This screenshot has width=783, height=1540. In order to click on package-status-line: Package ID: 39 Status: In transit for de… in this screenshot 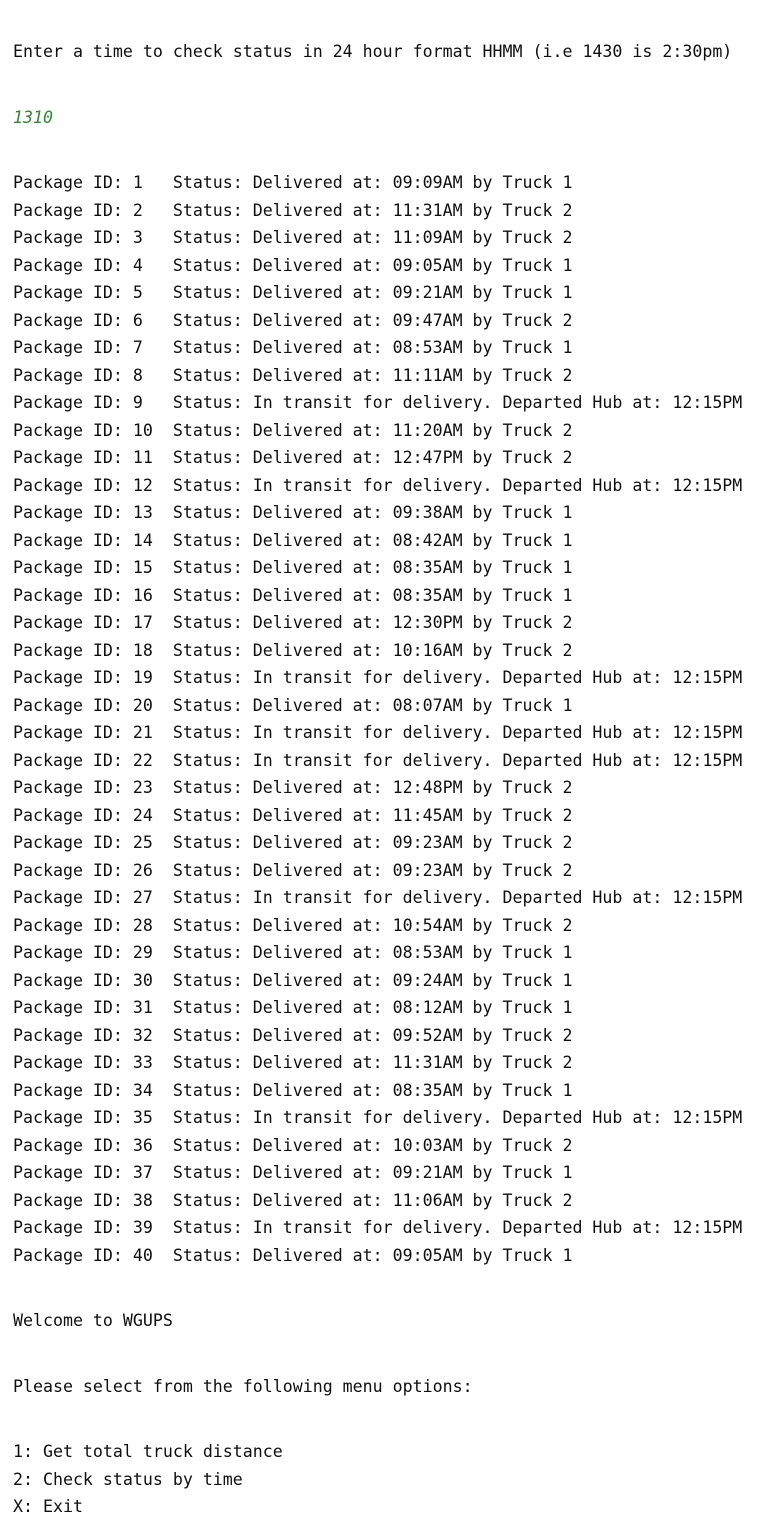, I will do `click(378, 1227)`.